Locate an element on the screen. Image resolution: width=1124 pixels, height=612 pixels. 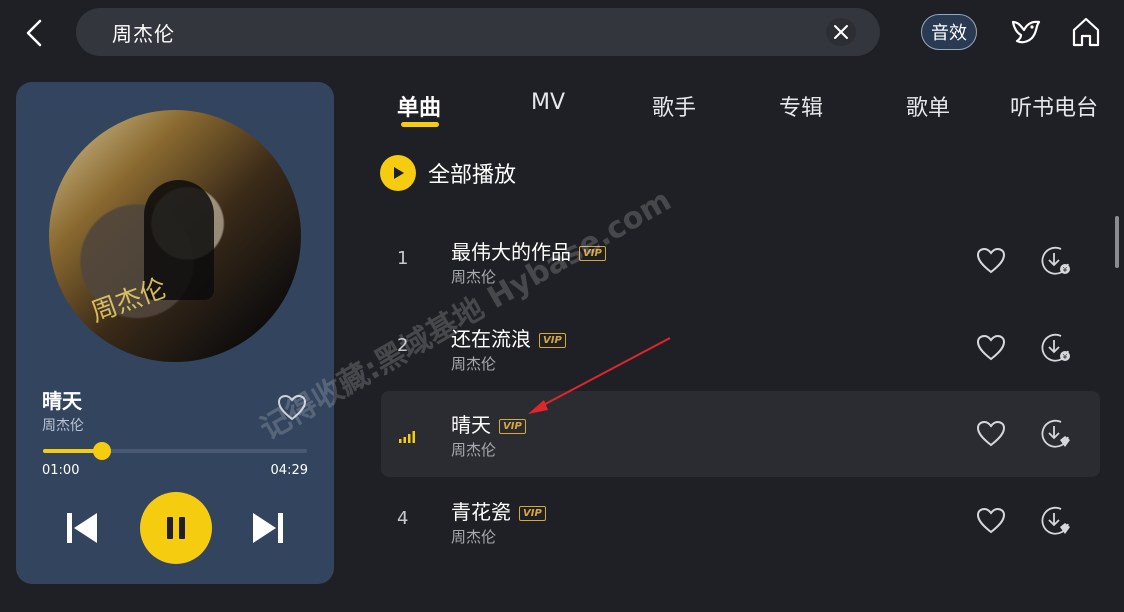
now-playing-title: 晴天 is located at coordinates (62, 401).